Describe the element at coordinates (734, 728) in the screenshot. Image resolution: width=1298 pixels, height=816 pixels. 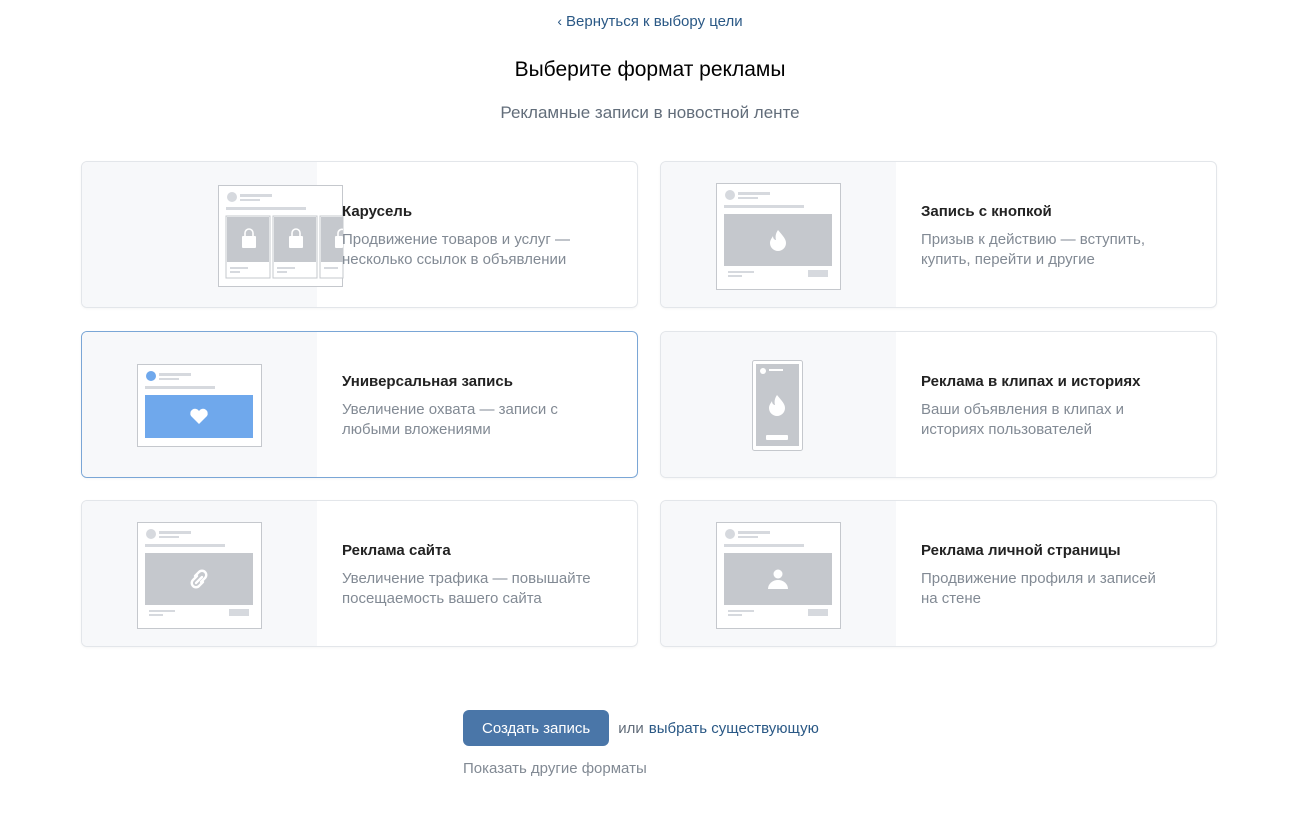
I see `choose-existing-link: выбрать существующую` at that location.